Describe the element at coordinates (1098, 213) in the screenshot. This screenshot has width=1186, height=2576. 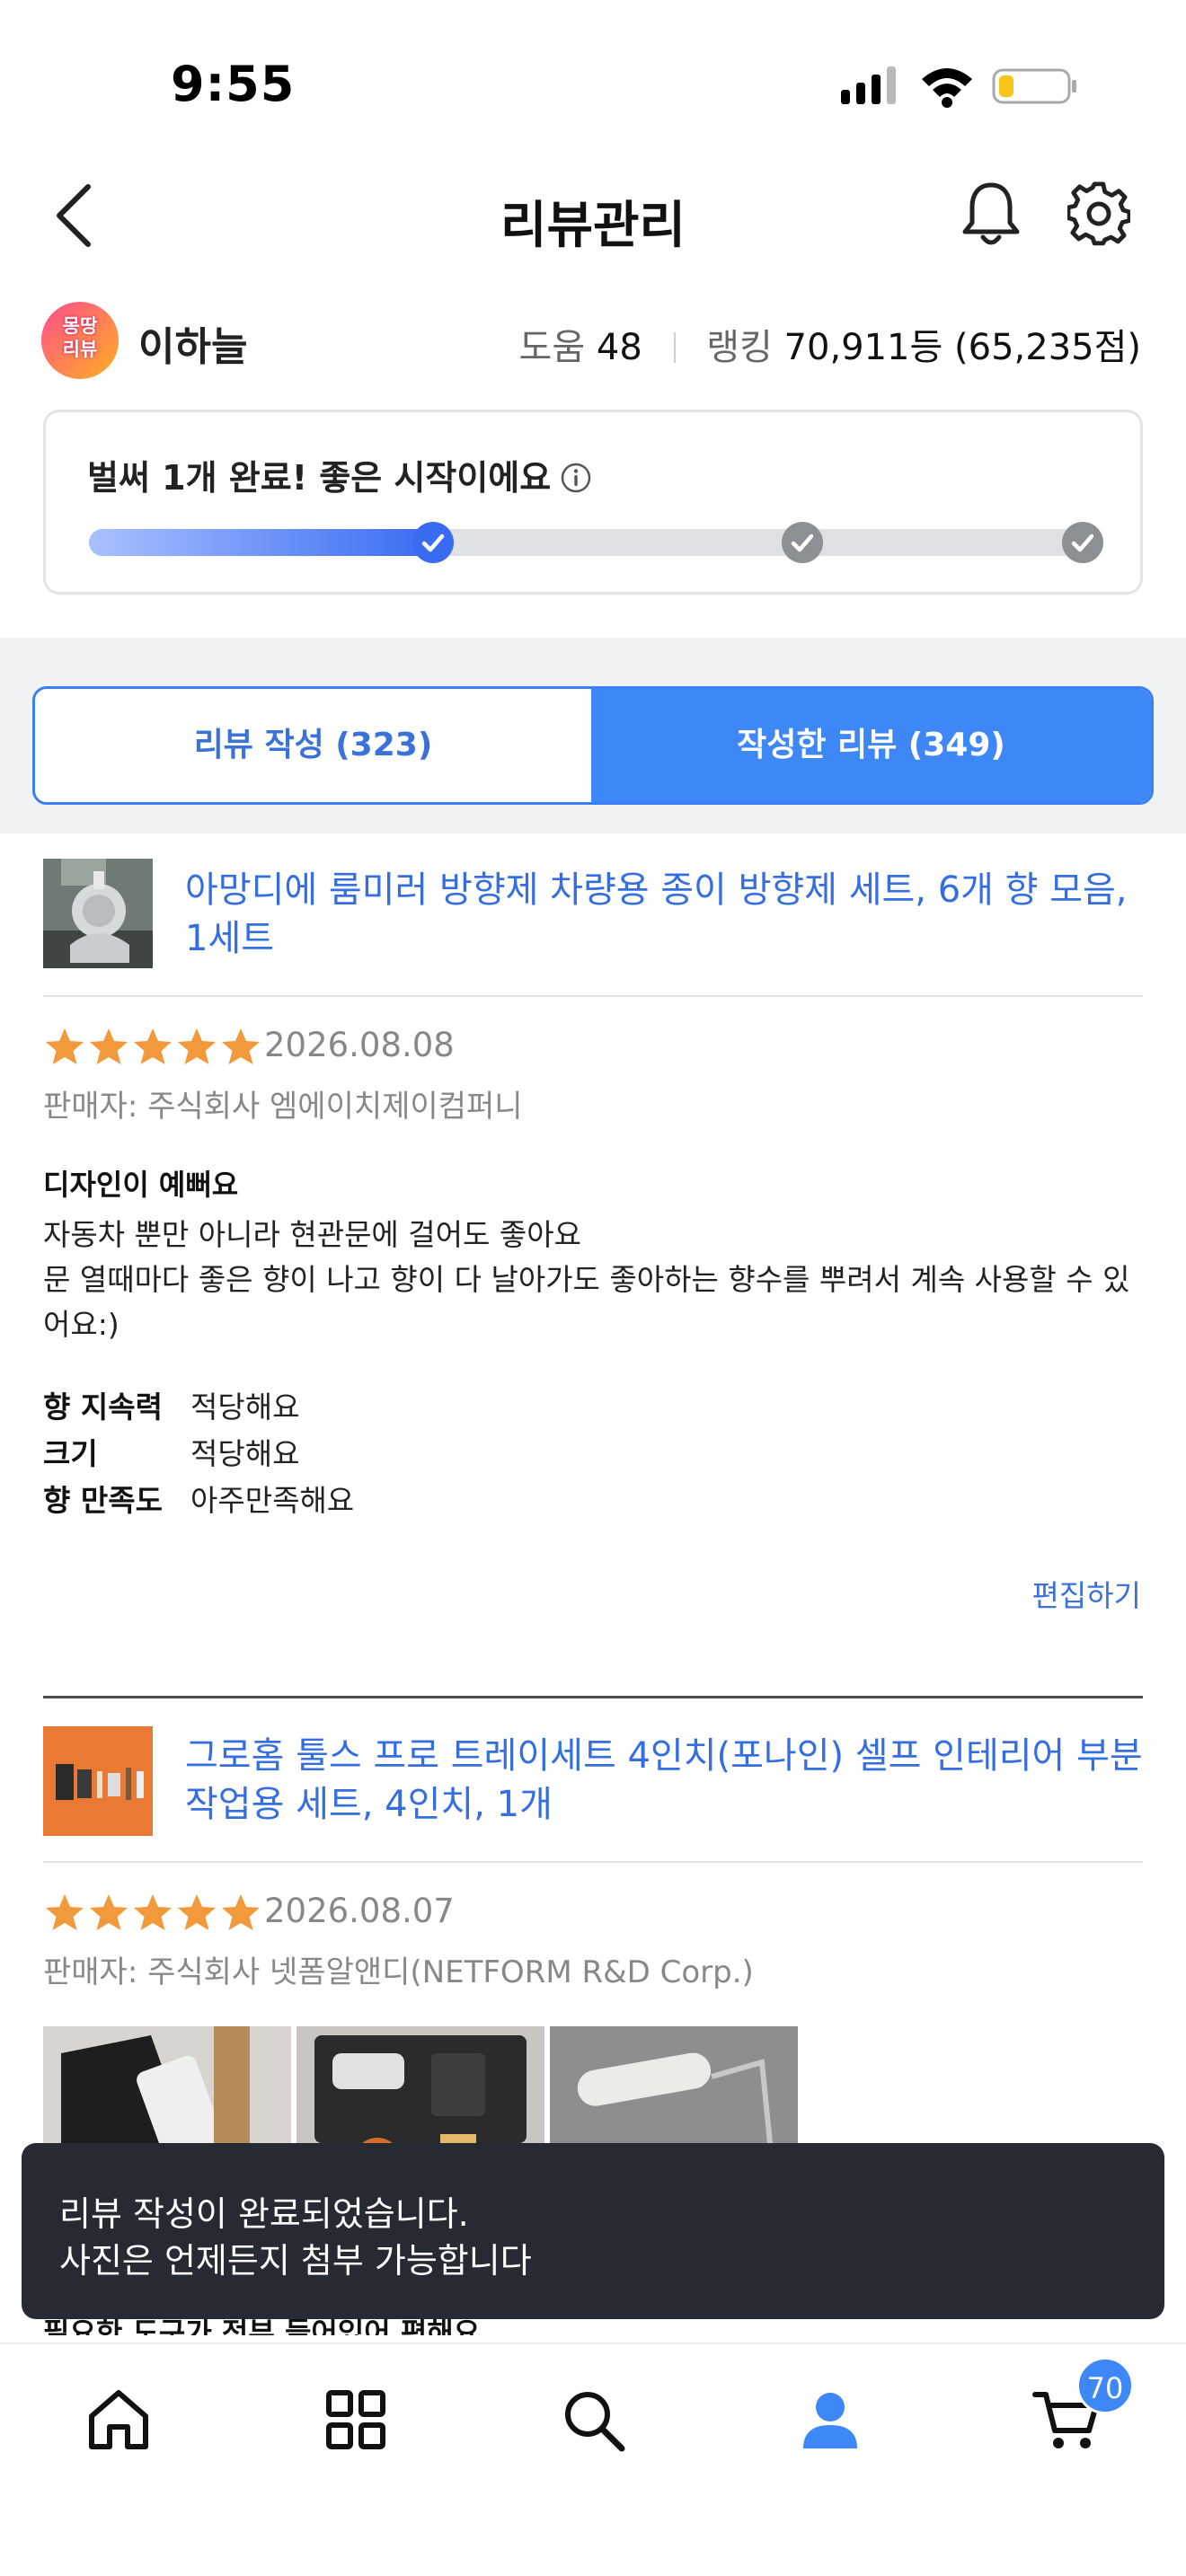
I see `gear-icon` at that location.